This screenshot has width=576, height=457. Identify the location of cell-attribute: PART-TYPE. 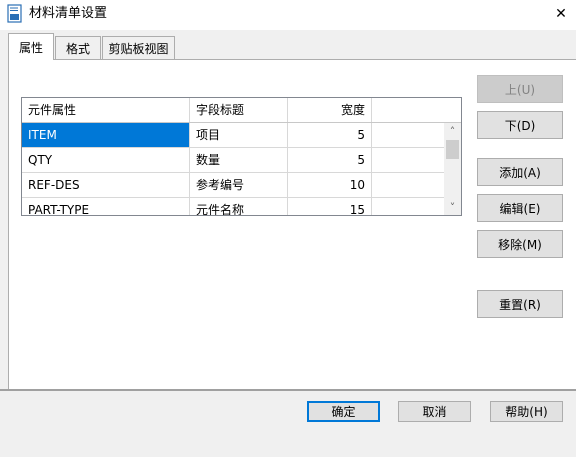
(106, 206).